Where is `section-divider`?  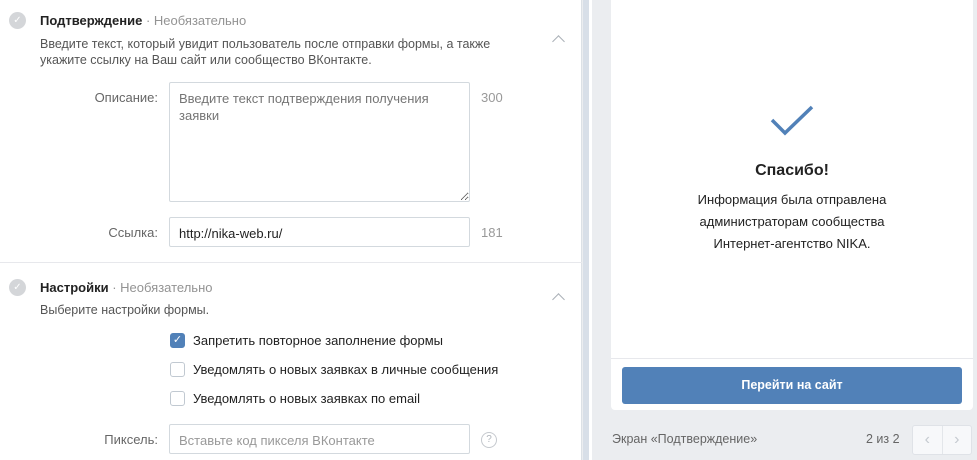
section-divider is located at coordinates (291, 262).